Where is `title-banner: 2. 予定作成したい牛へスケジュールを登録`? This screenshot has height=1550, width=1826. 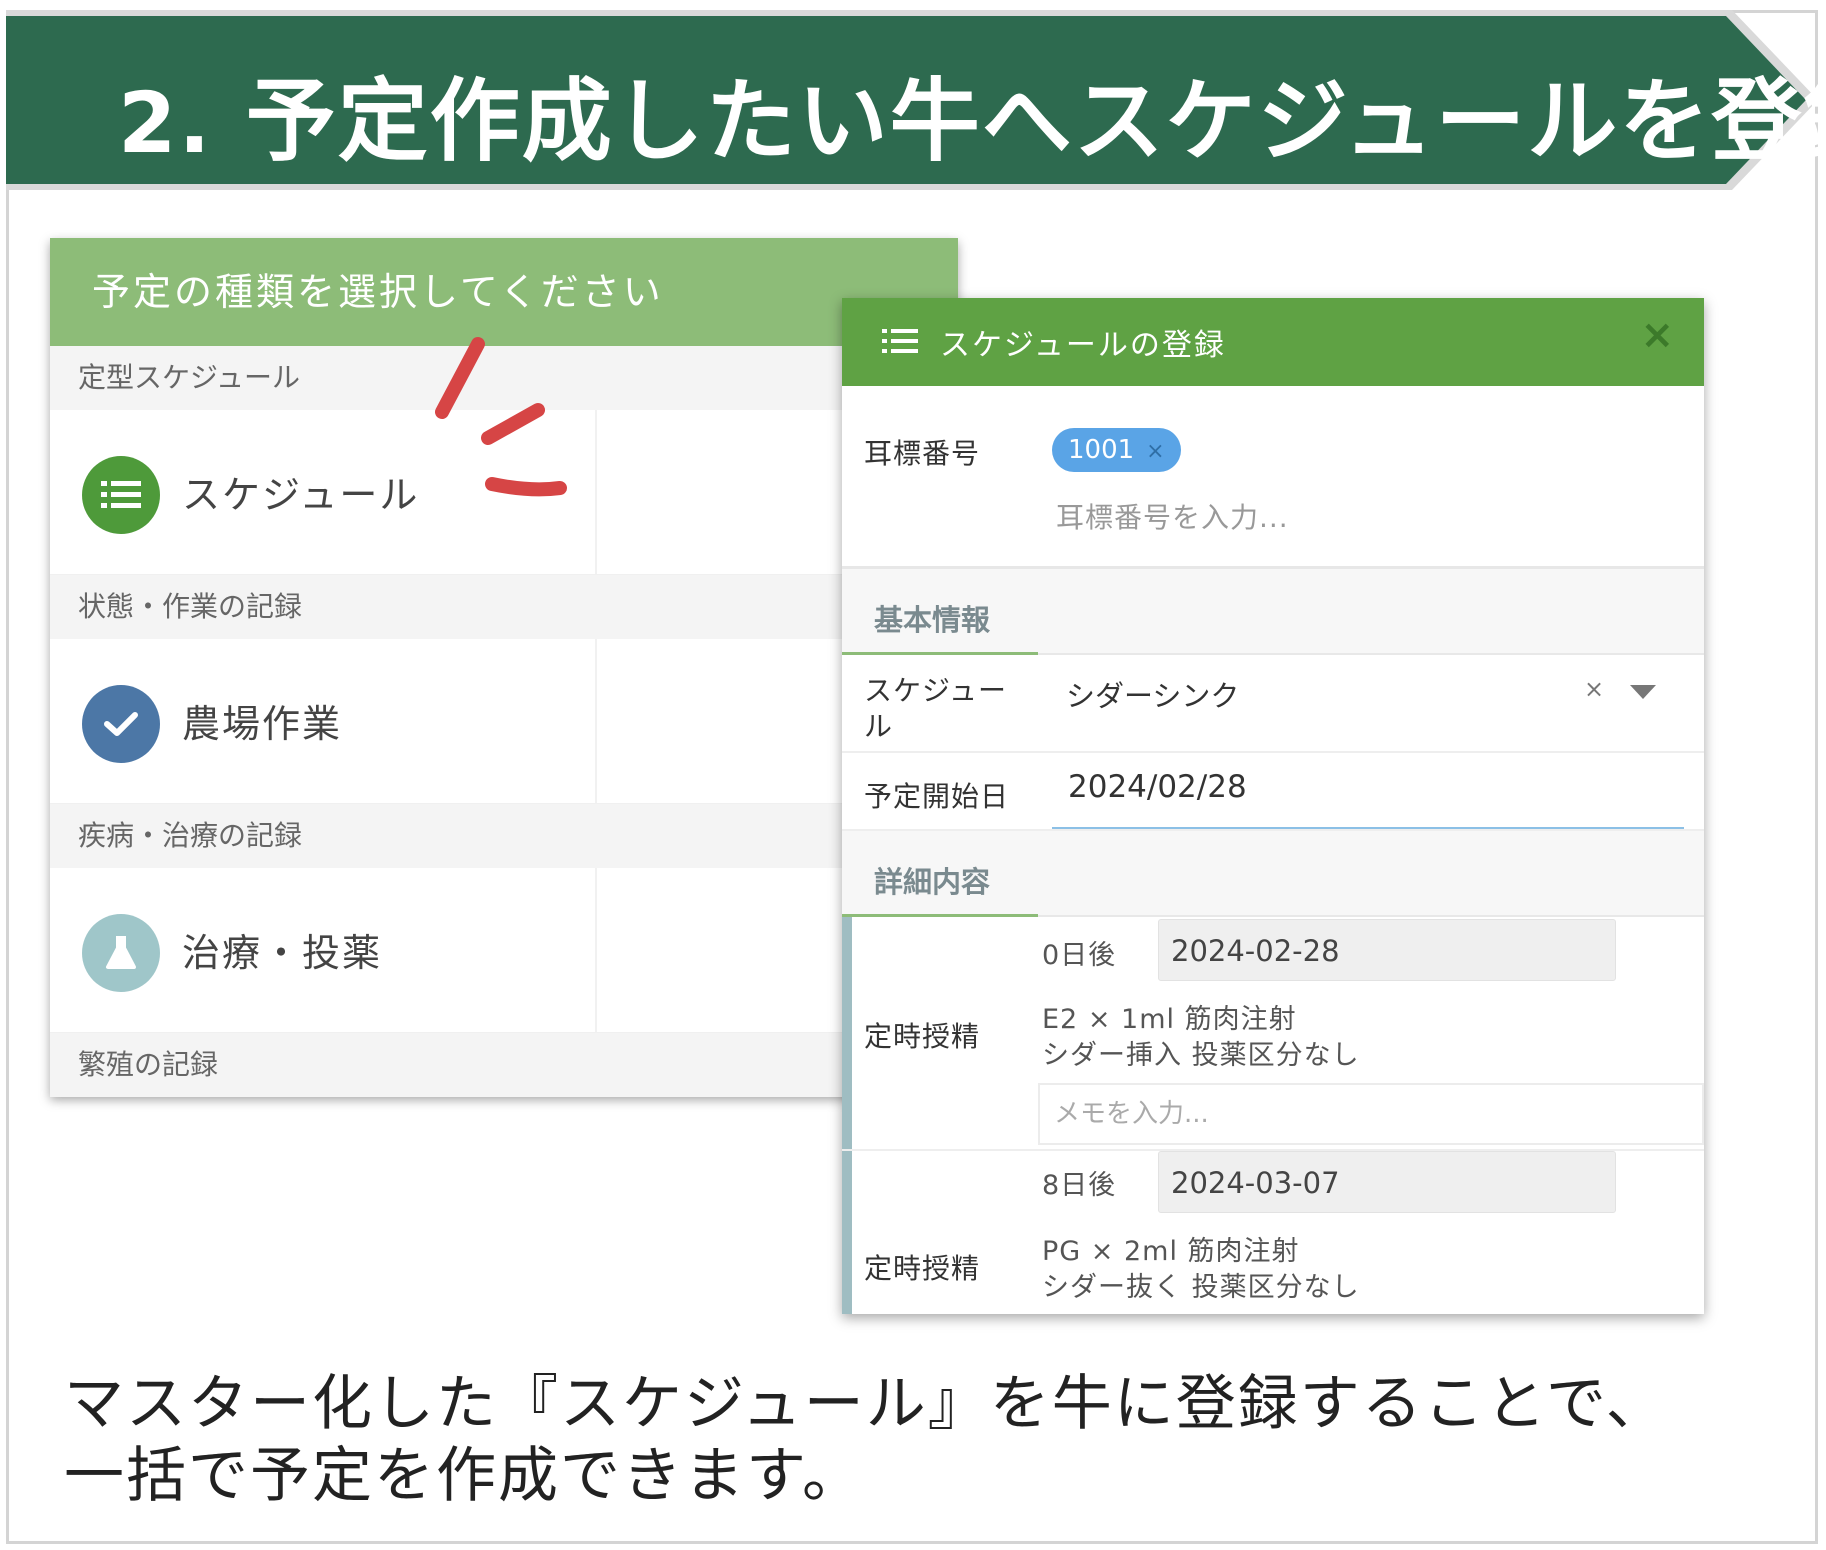
title-banner: 2. 予定作成したい牛へスケジュールを登録 is located at coordinates (916, 100).